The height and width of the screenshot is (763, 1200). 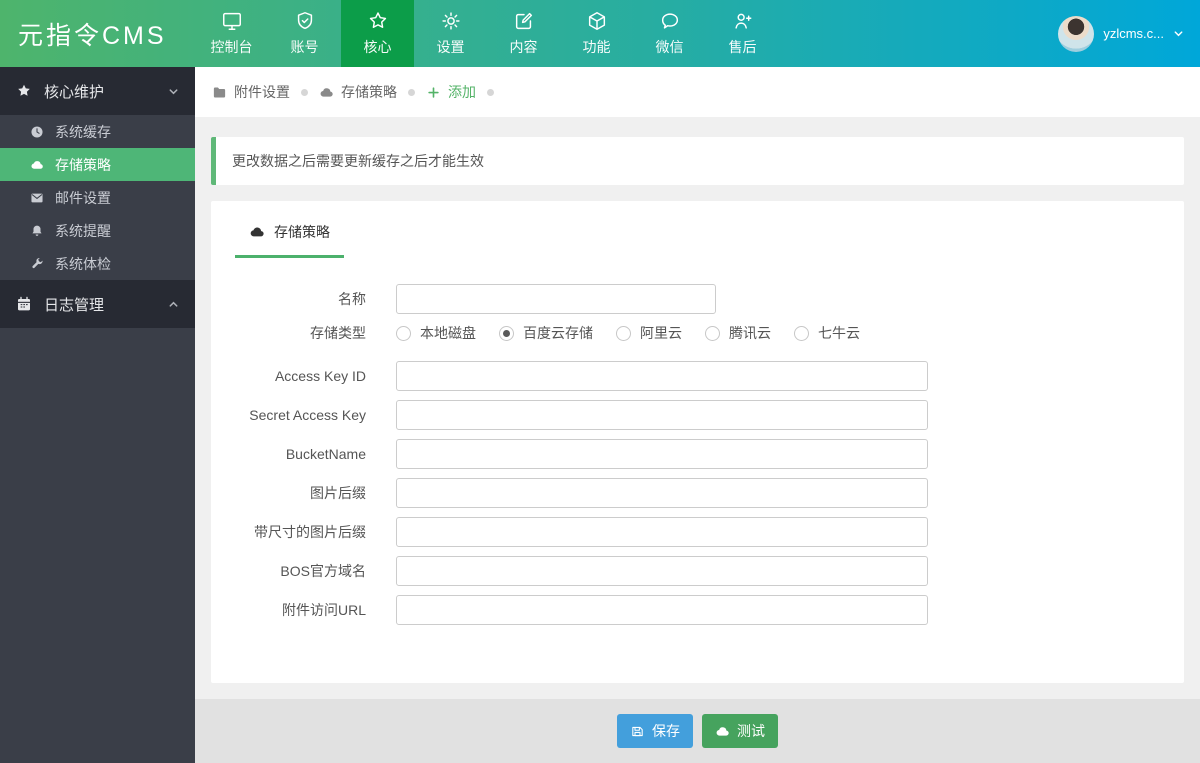 What do you see at coordinates (743, 21) in the screenshot?
I see `user-plus-icon` at bounding box center [743, 21].